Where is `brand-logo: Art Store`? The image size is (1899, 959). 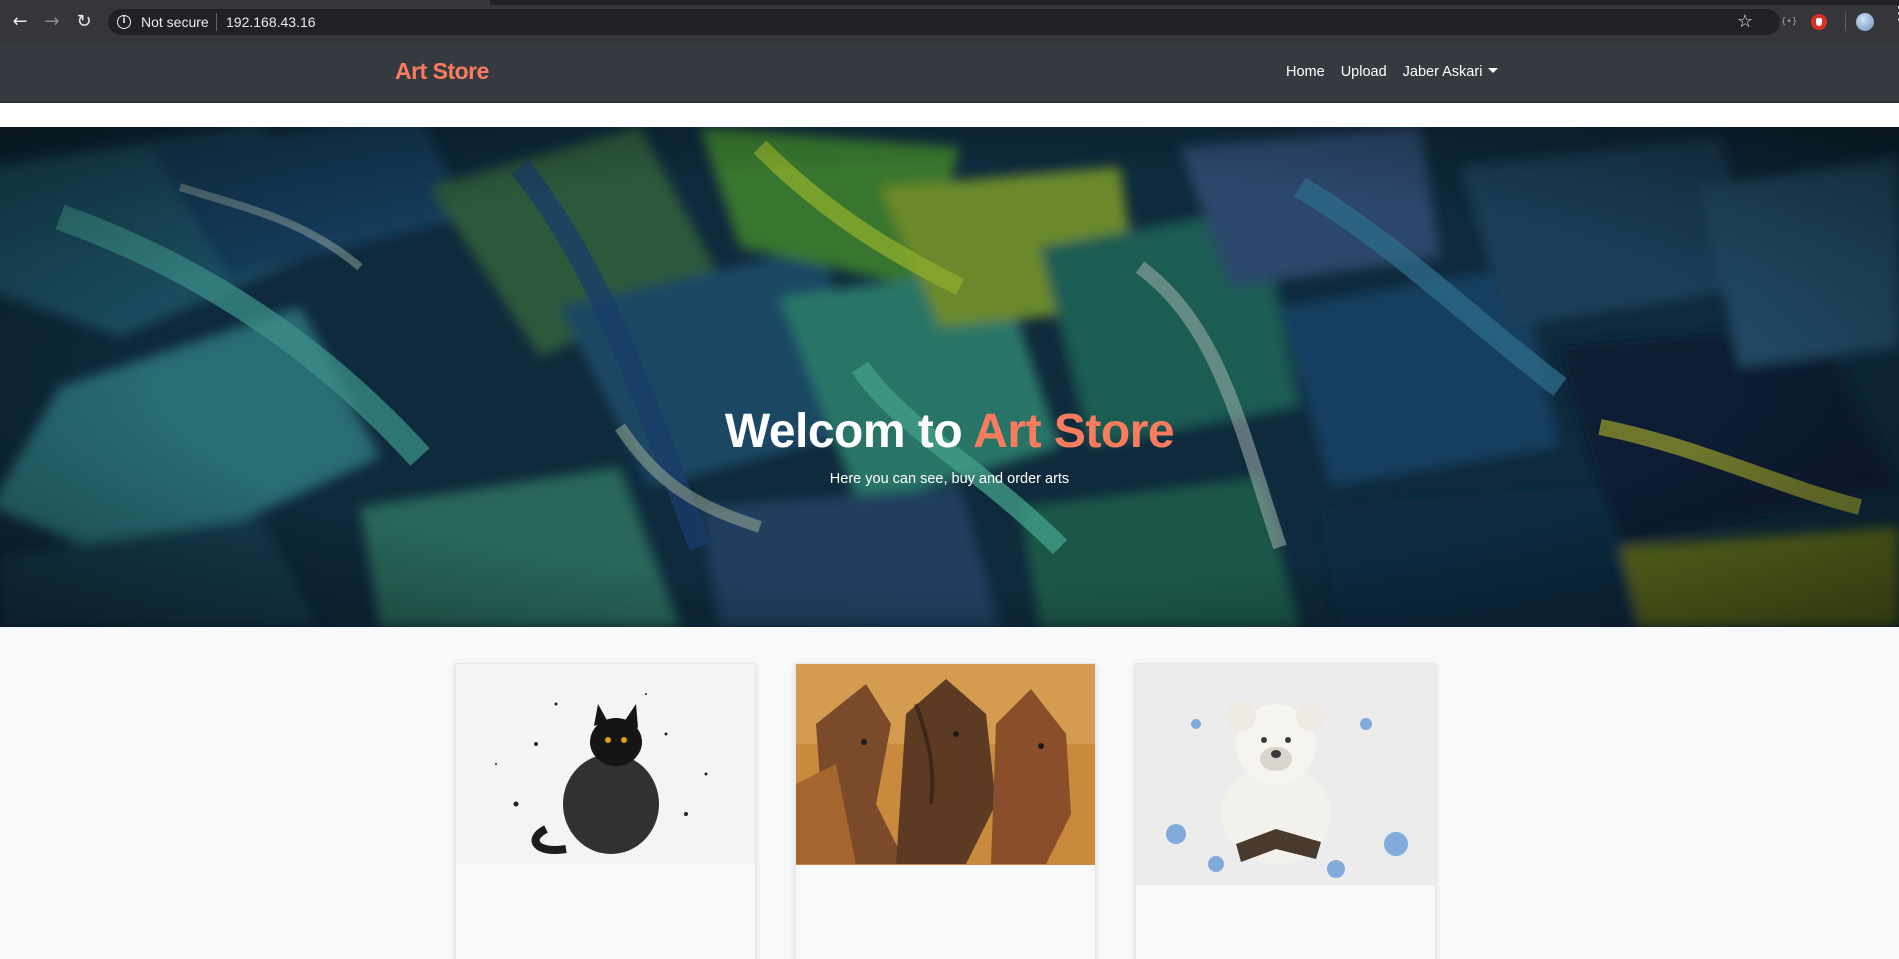
brand-logo: Art Store is located at coordinates (442, 71).